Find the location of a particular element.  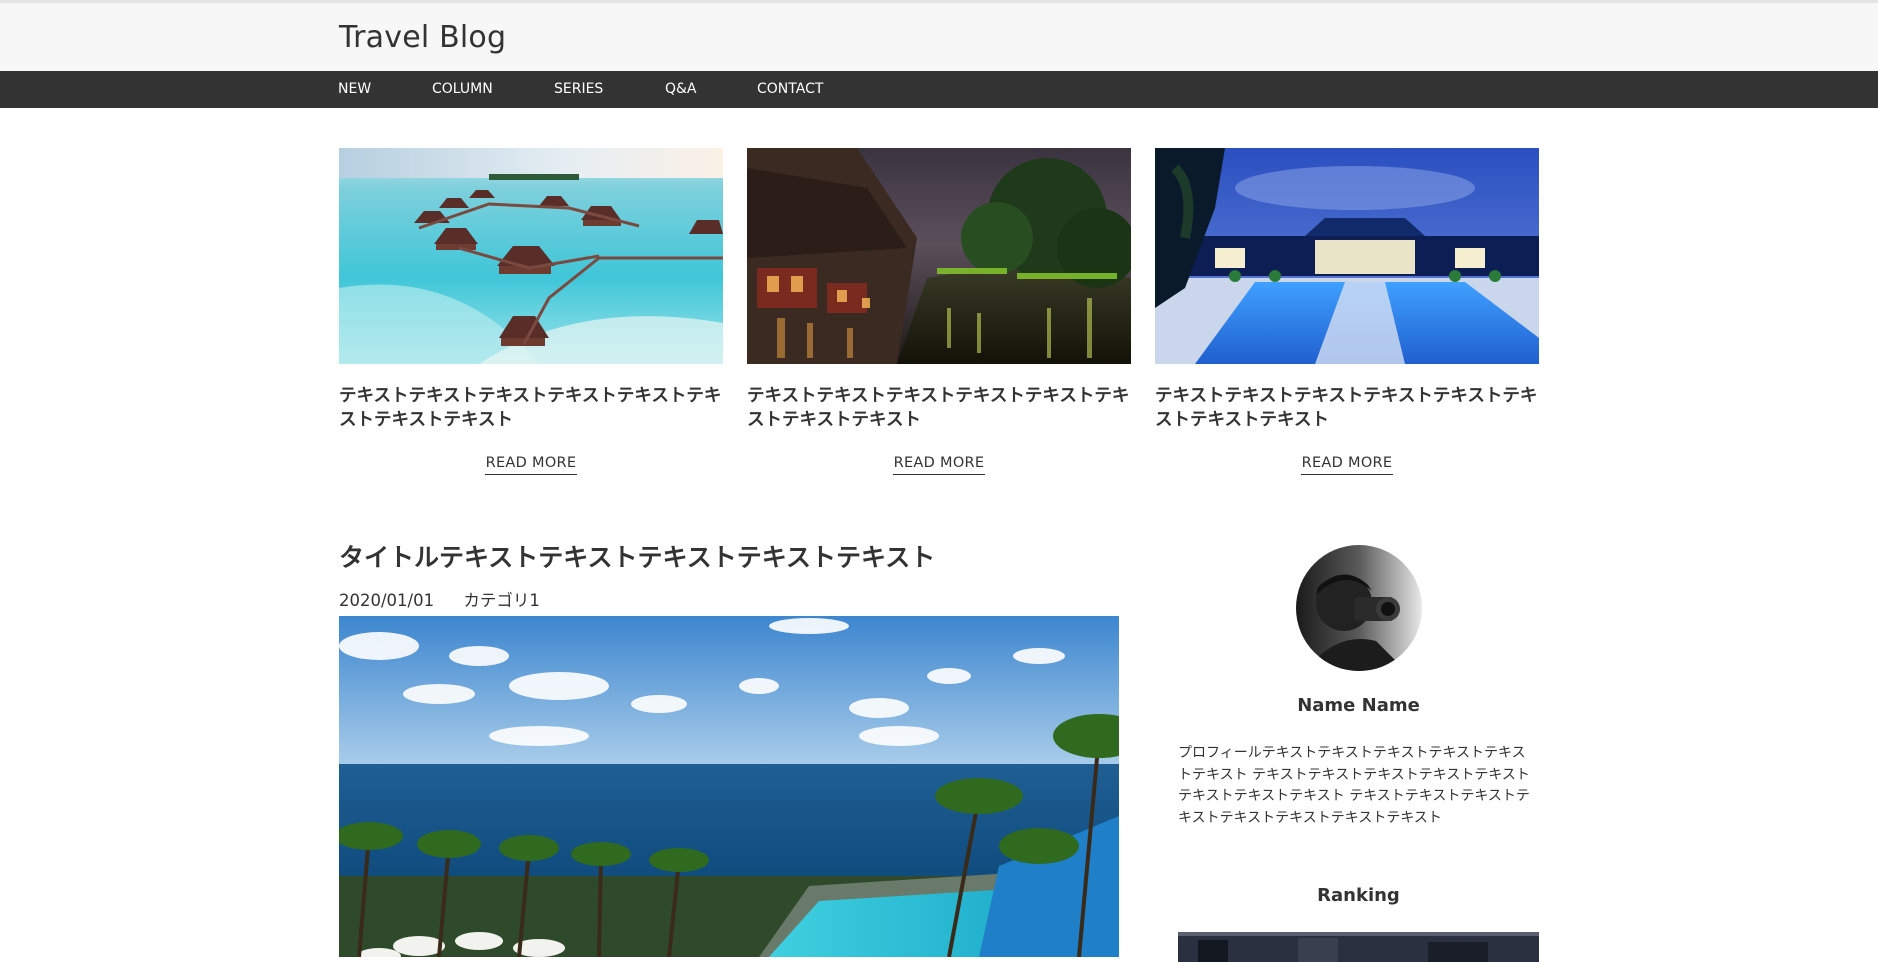

featured-image-overwater-bungalows is located at coordinates (531, 256).